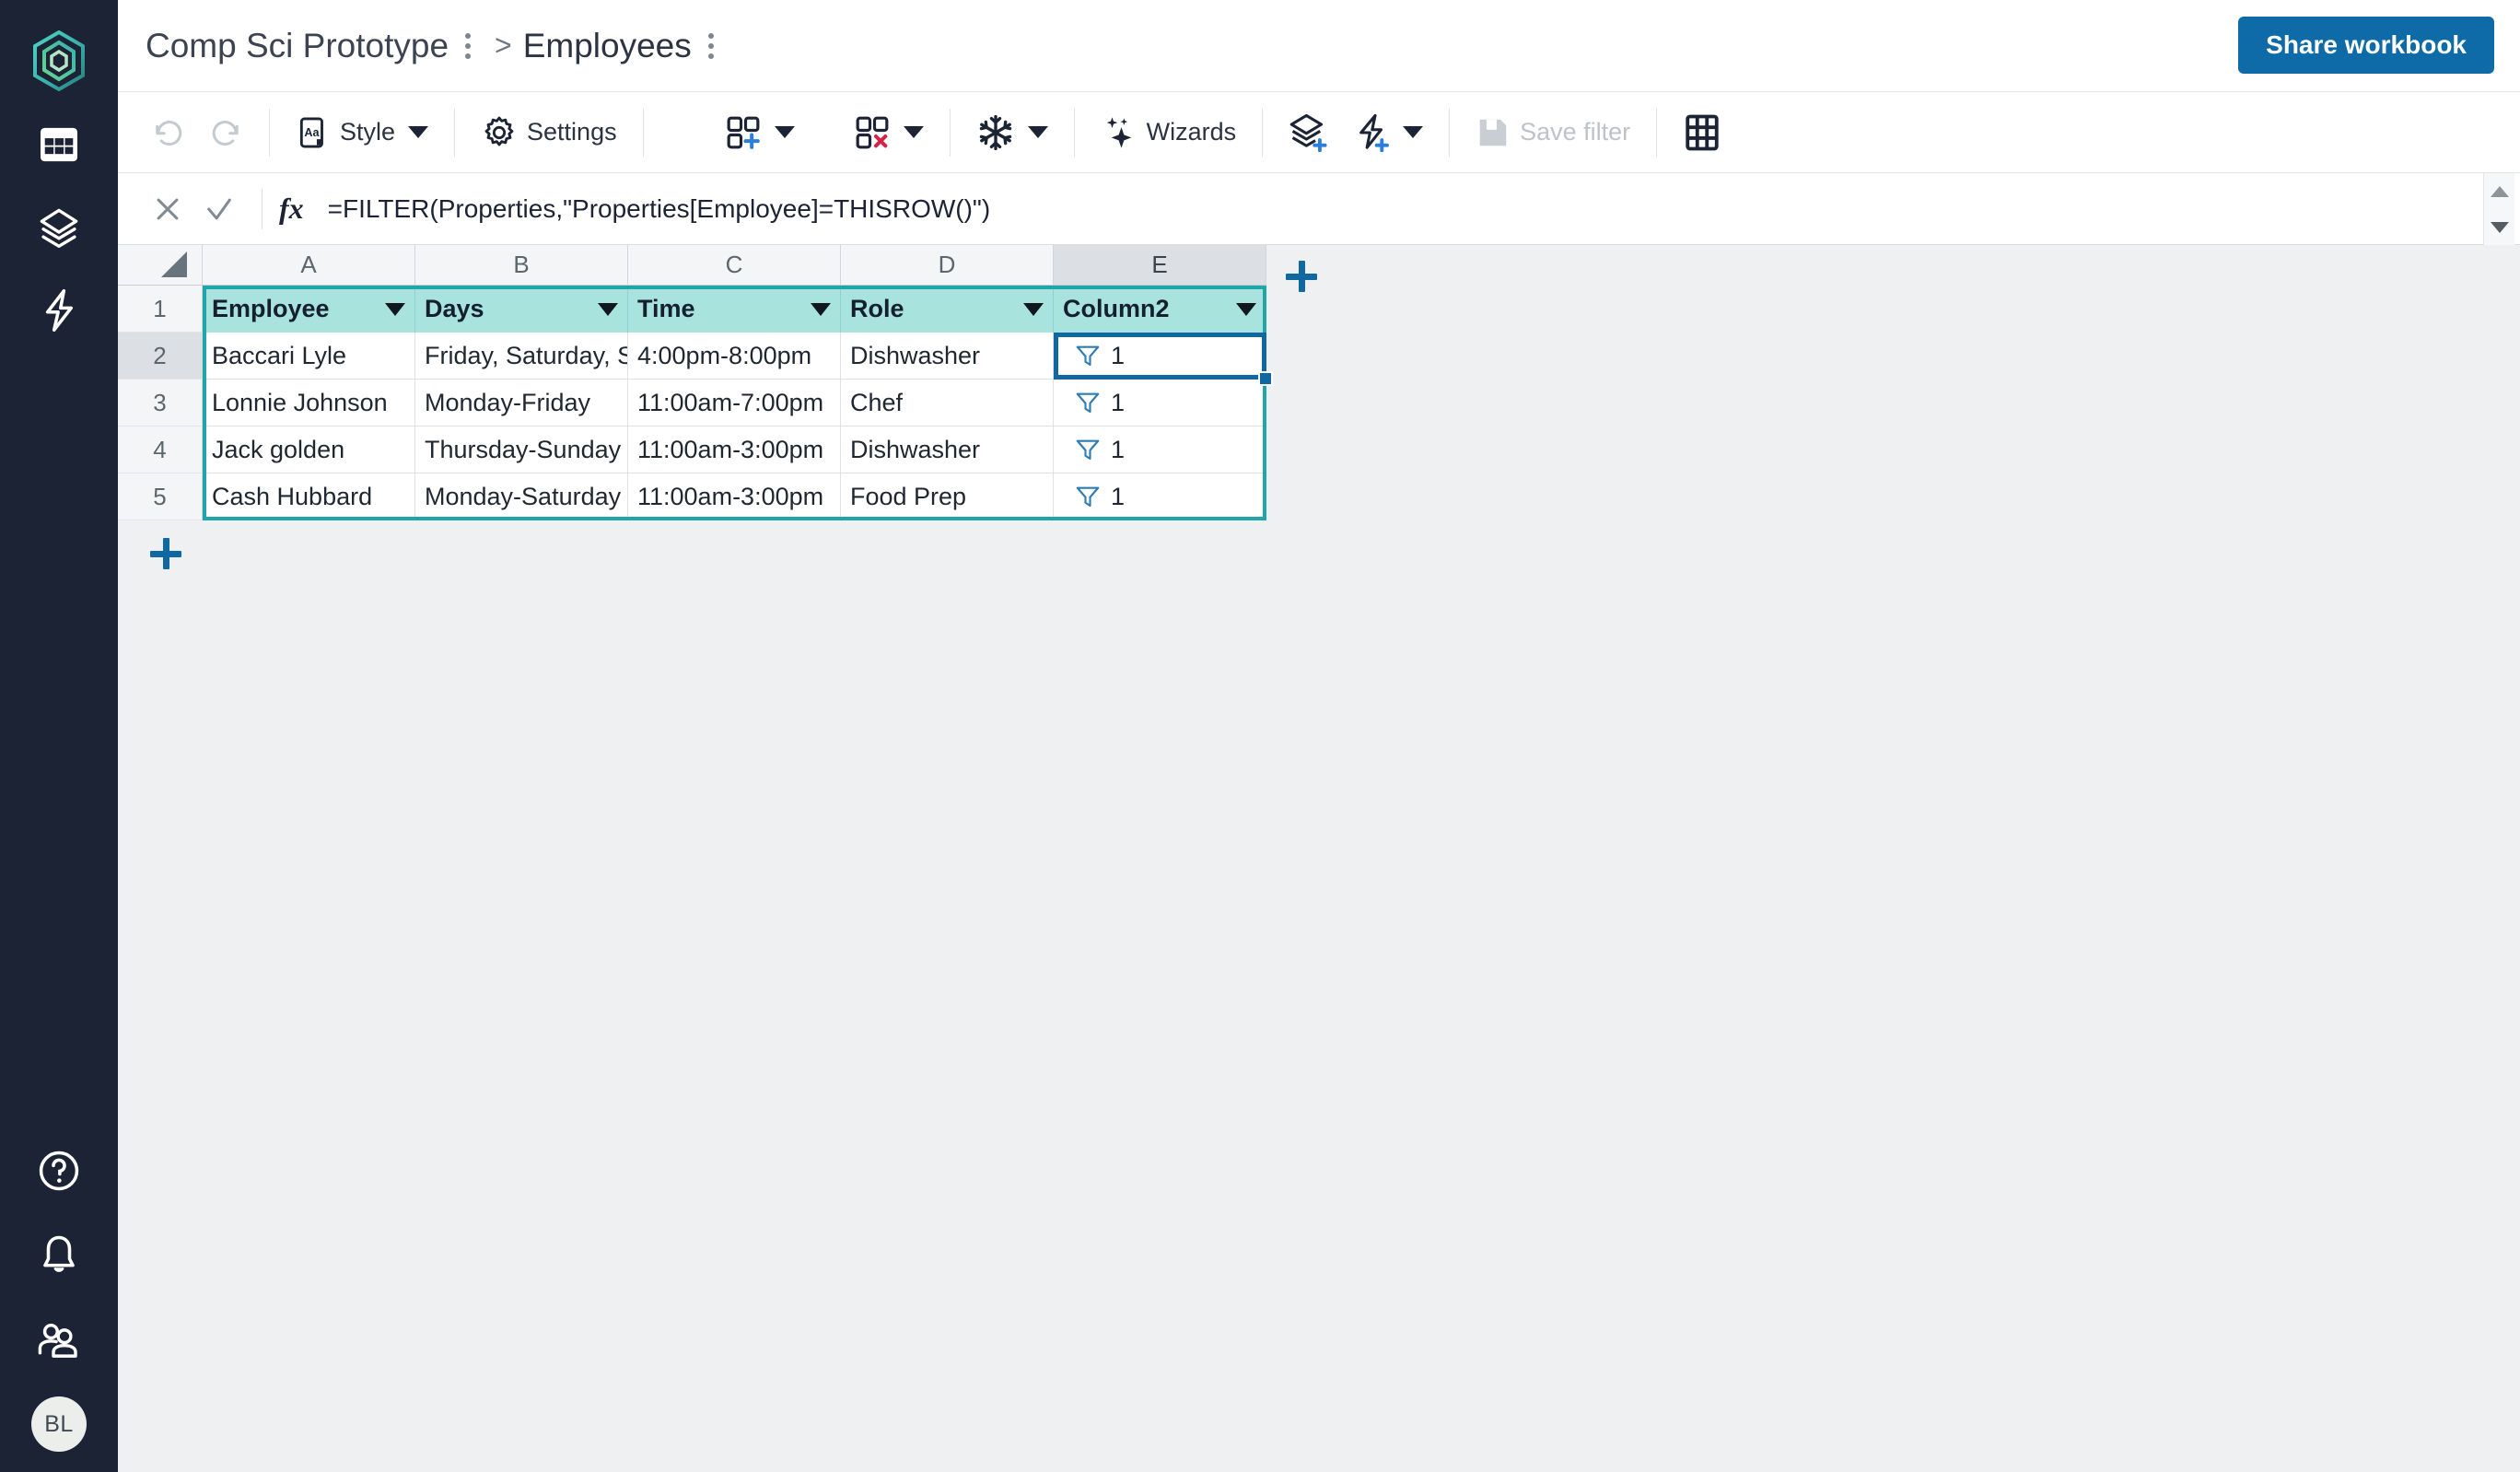 This screenshot has width=2520, height=1472. What do you see at coordinates (59, 228) in the screenshot?
I see `sidebar-item-layers` at bounding box center [59, 228].